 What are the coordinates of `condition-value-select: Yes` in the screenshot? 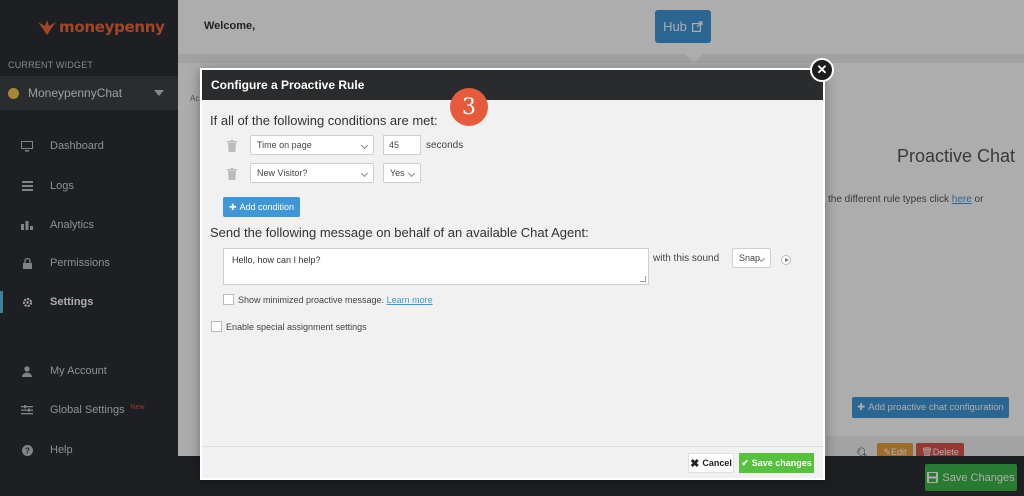 It's located at (402, 173).